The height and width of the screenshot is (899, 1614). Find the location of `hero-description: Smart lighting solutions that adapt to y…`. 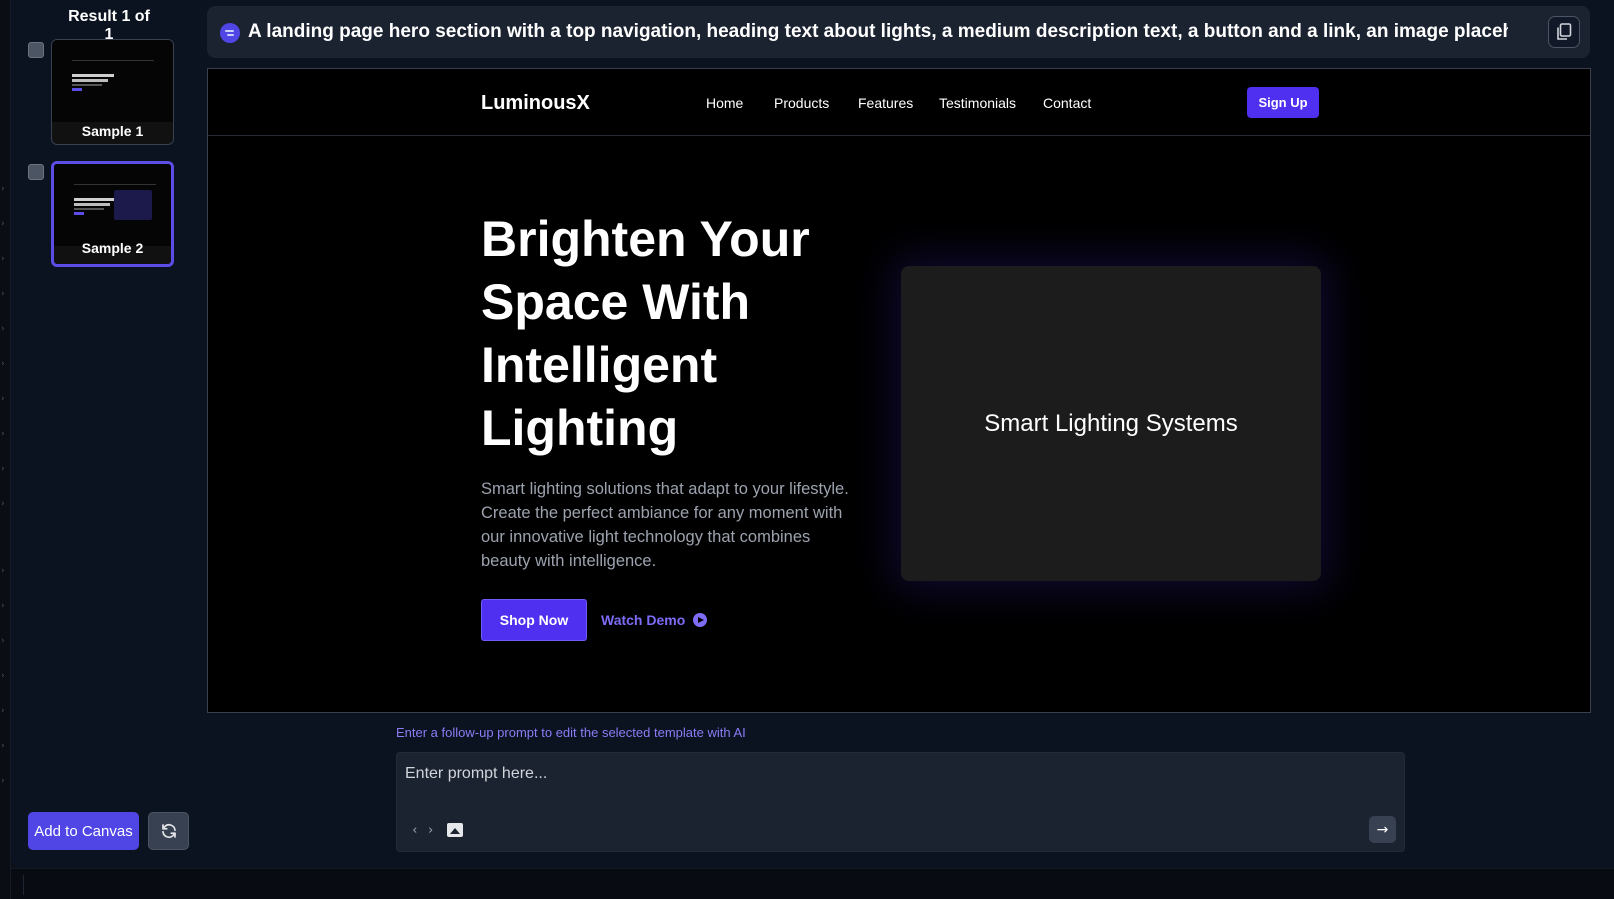

hero-description: Smart lighting solutions that adapt to y… is located at coordinates (665, 525).